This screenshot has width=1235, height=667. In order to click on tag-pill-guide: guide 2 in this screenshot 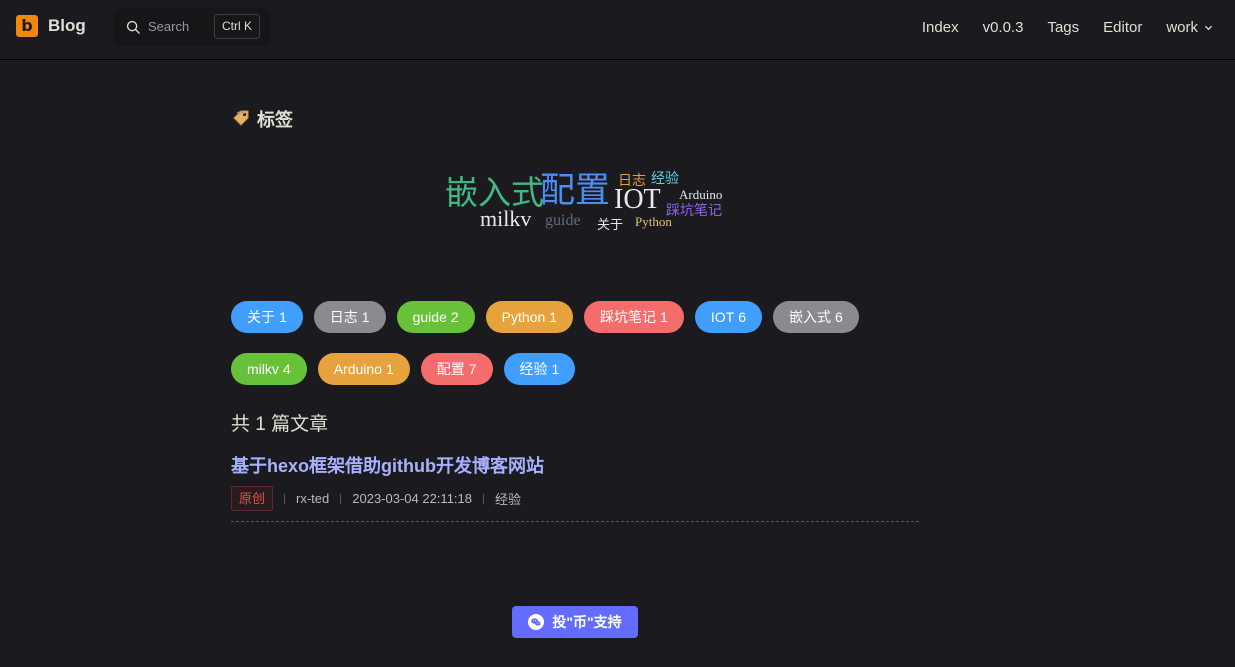, I will do `click(435, 317)`.